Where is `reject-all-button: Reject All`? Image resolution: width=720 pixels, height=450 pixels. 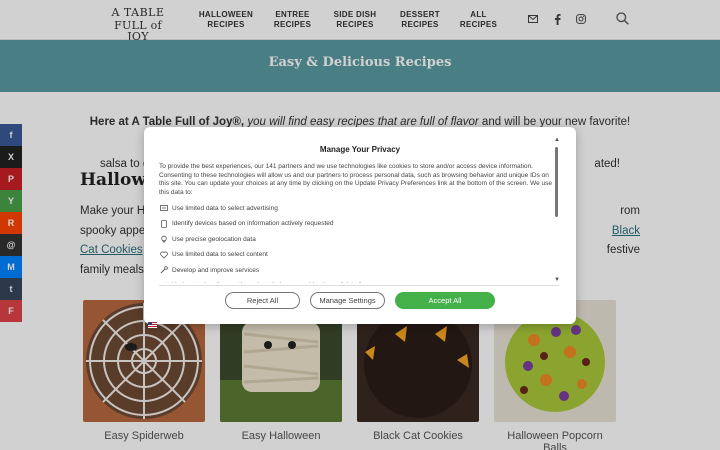
reject-all-button: Reject All is located at coordinates (262, 300).